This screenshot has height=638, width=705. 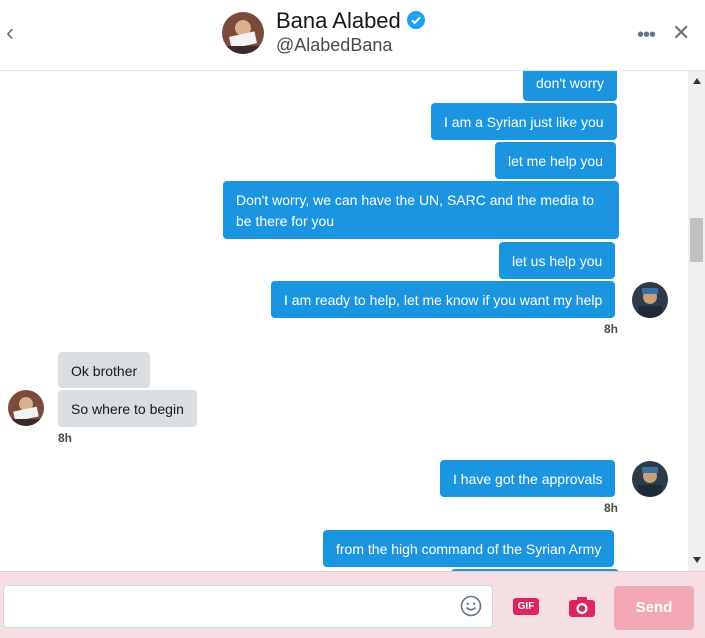 What do you see at coordinates (528, 478) in the screenshot?
I see `message-bubble-sent: I have got the approvals` at bounding box center [528, 478].